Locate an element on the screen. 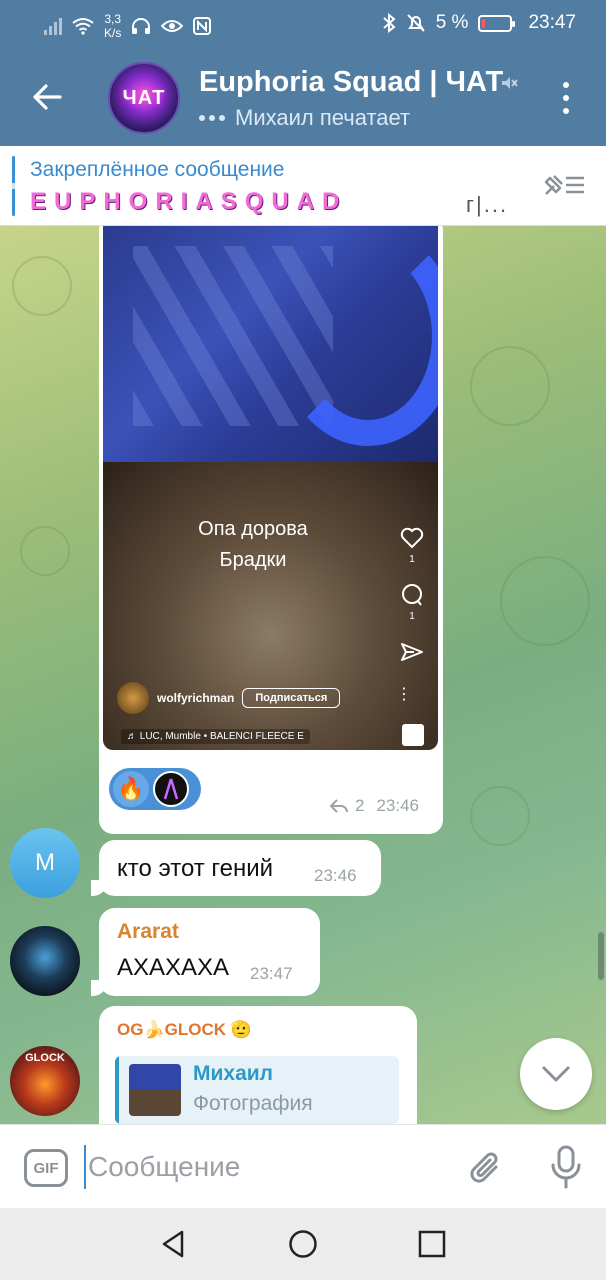 This screenshot has height=1280, width=606. share-icon is located at coordinates (412, 652).